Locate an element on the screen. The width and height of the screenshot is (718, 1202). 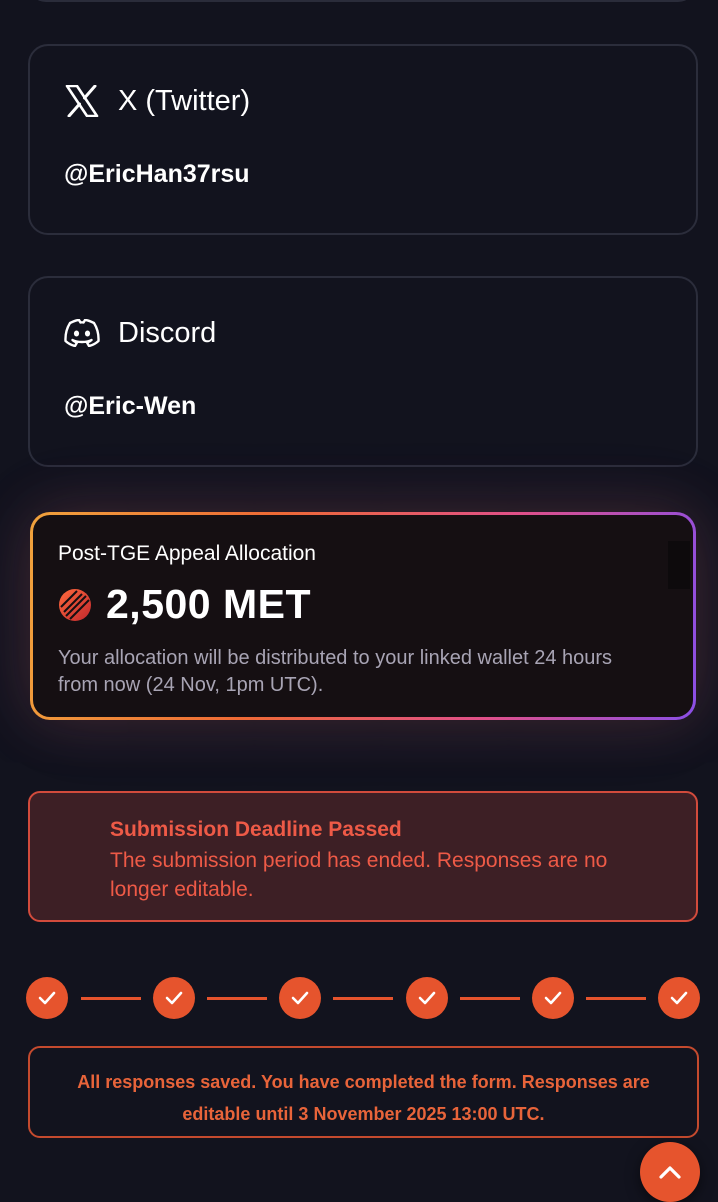
scroll-to-top-button is located at coordinates (670, 1172).